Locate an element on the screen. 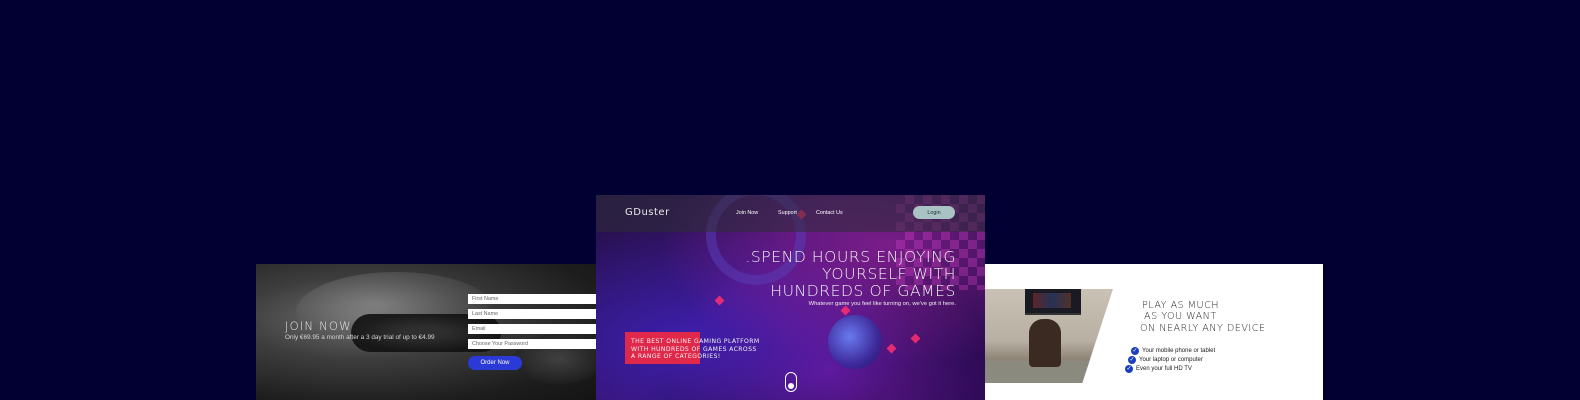  nav-join-now: Join Now is located at coordinates (747, 213).